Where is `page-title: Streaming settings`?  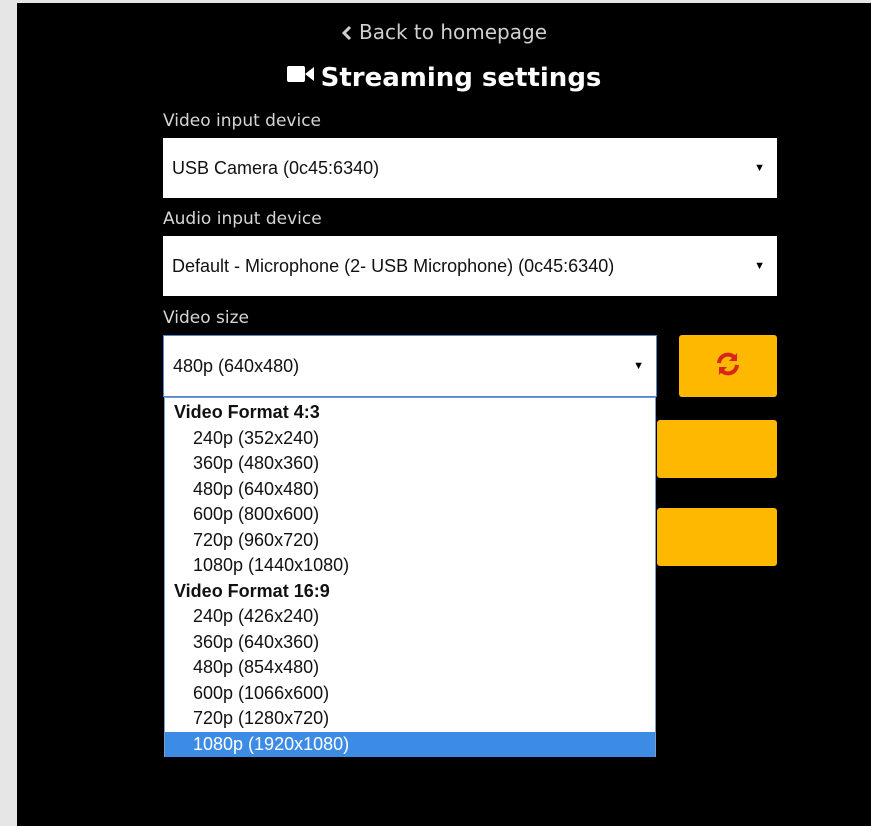 page-title: Streaming settings is located at coordinates (444, 78).